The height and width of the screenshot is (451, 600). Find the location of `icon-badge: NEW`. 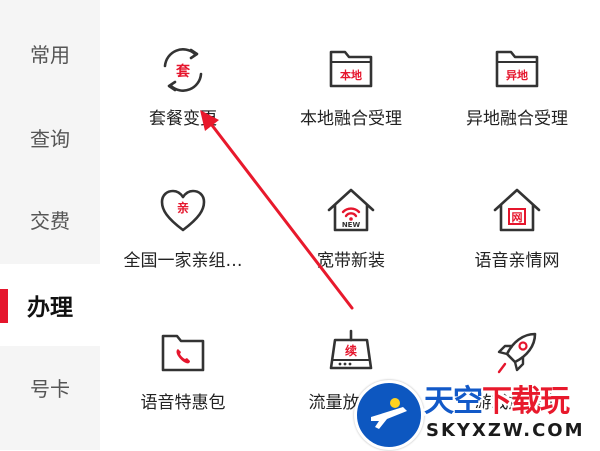

icon-badge: NEW is located at coordinates (351, 225).